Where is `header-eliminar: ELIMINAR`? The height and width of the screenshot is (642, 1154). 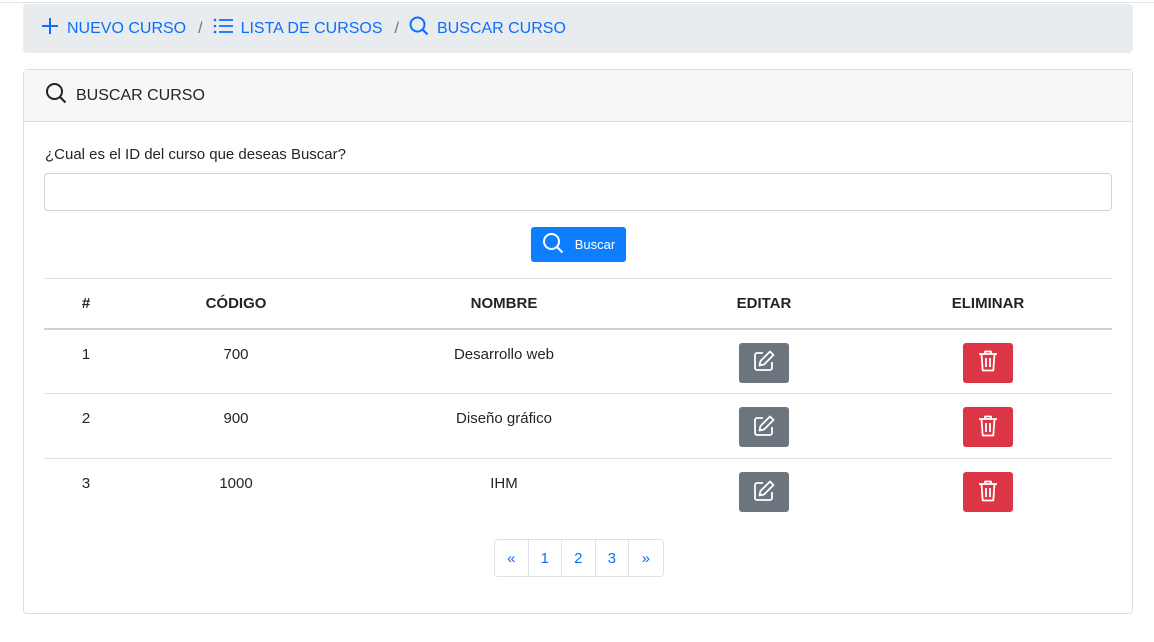 header-eliminar: ELIMINAR is located at coordinates (988, 304).